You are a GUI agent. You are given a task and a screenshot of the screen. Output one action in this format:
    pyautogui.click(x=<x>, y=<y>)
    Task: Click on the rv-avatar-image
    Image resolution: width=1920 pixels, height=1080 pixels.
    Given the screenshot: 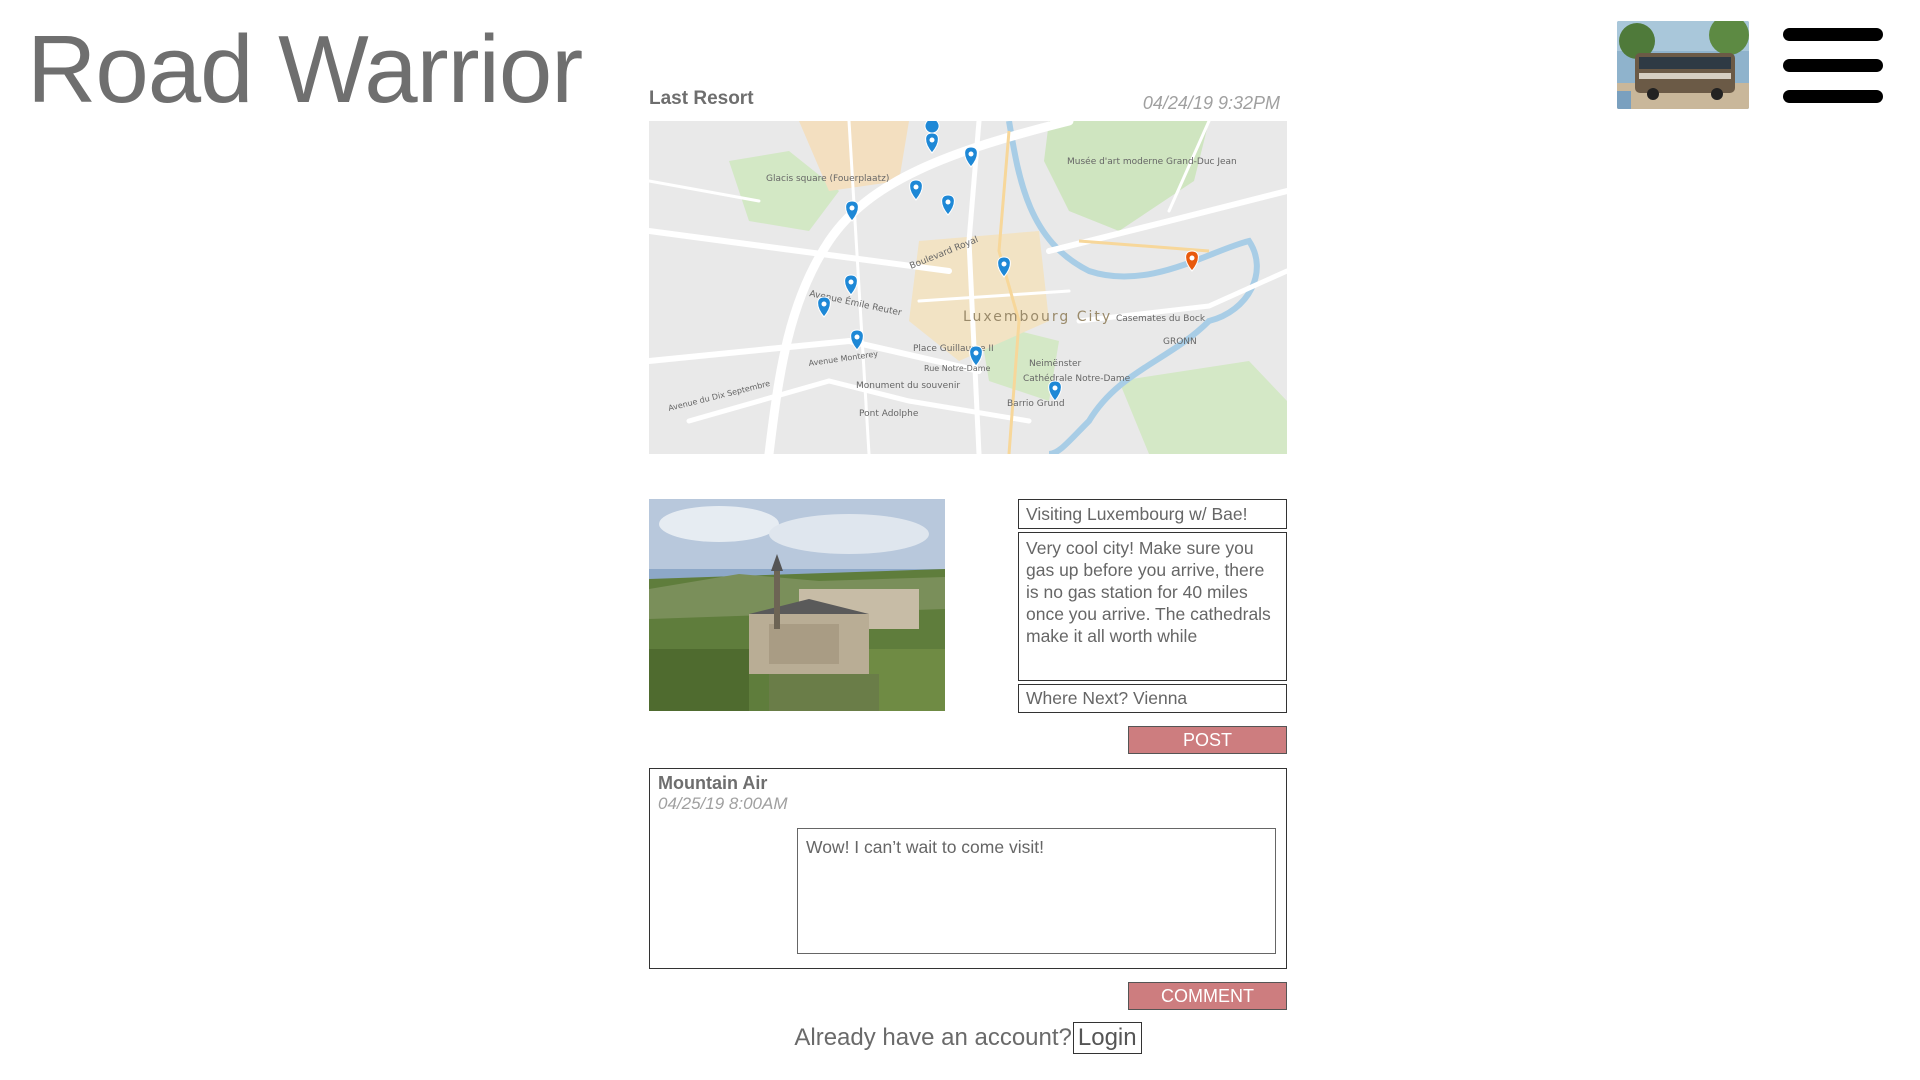 What is the action you would take?
    pyautogui.click(x=1683, y=65)
    